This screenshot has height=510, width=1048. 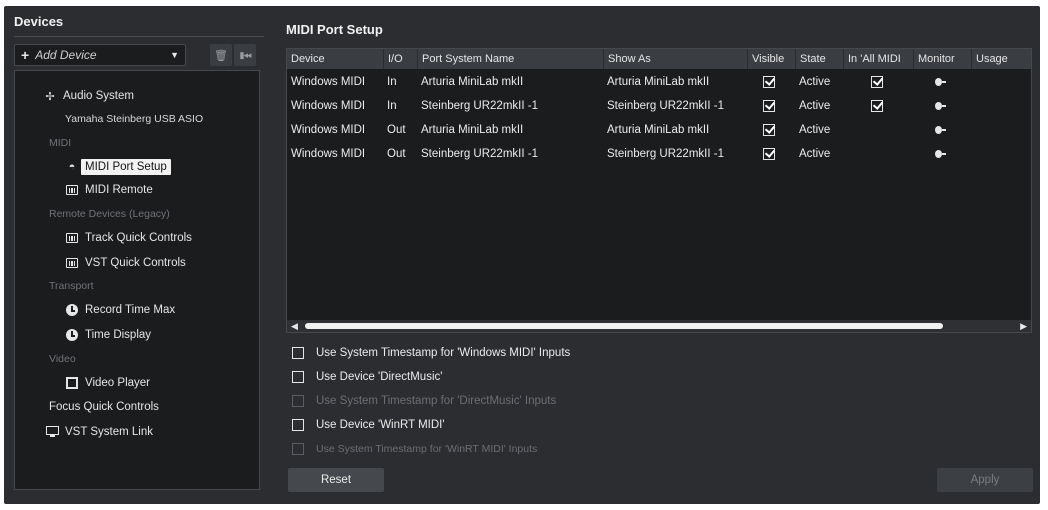 I want to click on devices-divider, so click(x=139, y=36).